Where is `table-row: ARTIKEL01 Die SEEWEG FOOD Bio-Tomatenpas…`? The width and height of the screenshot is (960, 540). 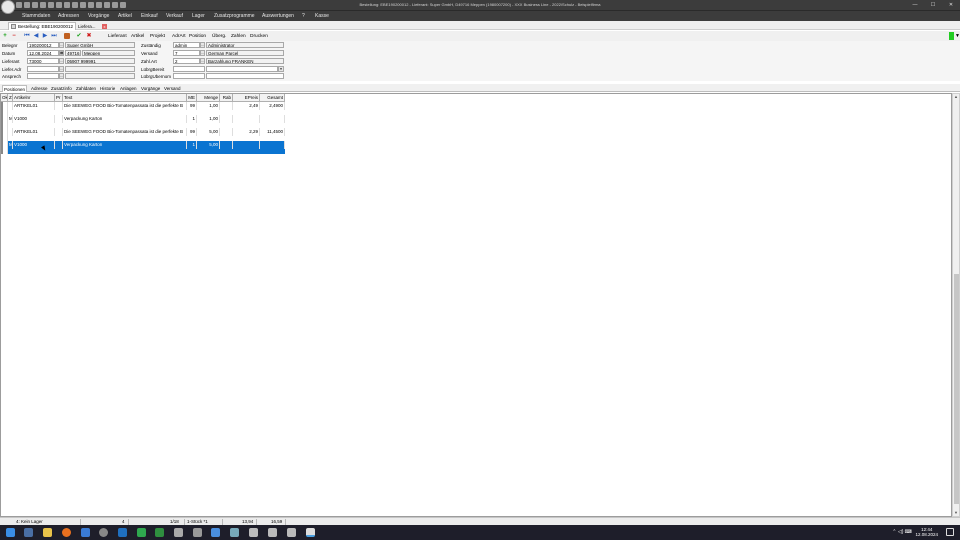
table-row: ARTIKEL01 Die SEEWEG FOOD Bio-Tomatenpas… is located at coordinates (143, 108).